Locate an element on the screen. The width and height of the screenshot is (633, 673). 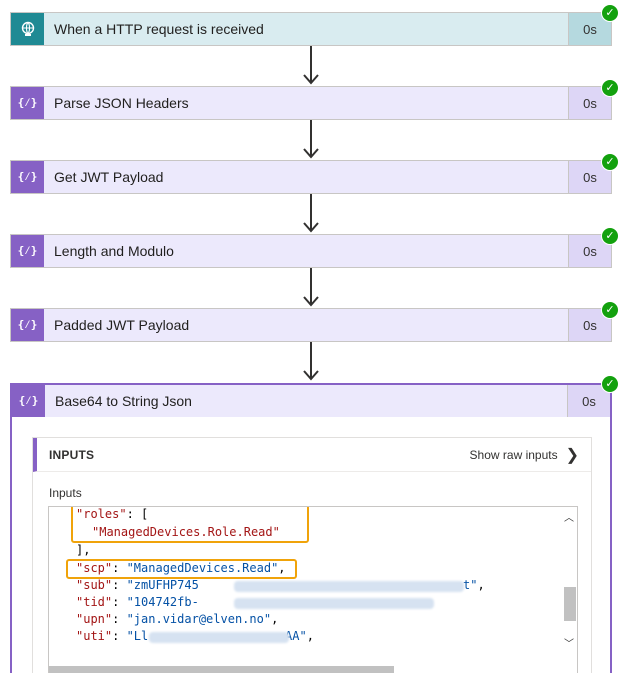
step-get-jwt-payload: {⁄} Get JWT Payload 0s is located at coordinates (311, 177).